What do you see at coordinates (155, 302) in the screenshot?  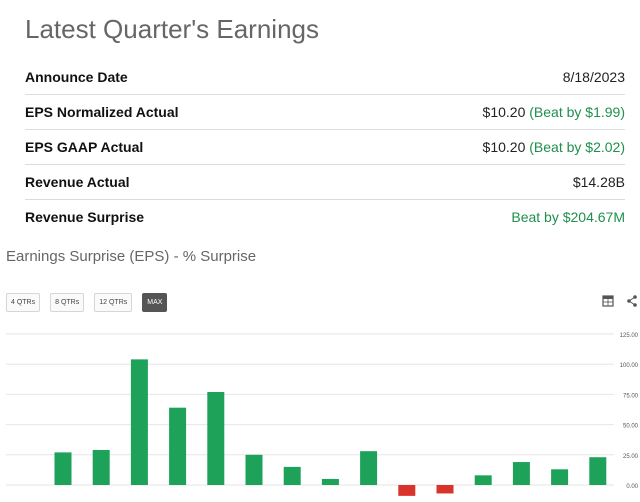 I see `range-button-max: MAX` at bounding box center [155, 302].